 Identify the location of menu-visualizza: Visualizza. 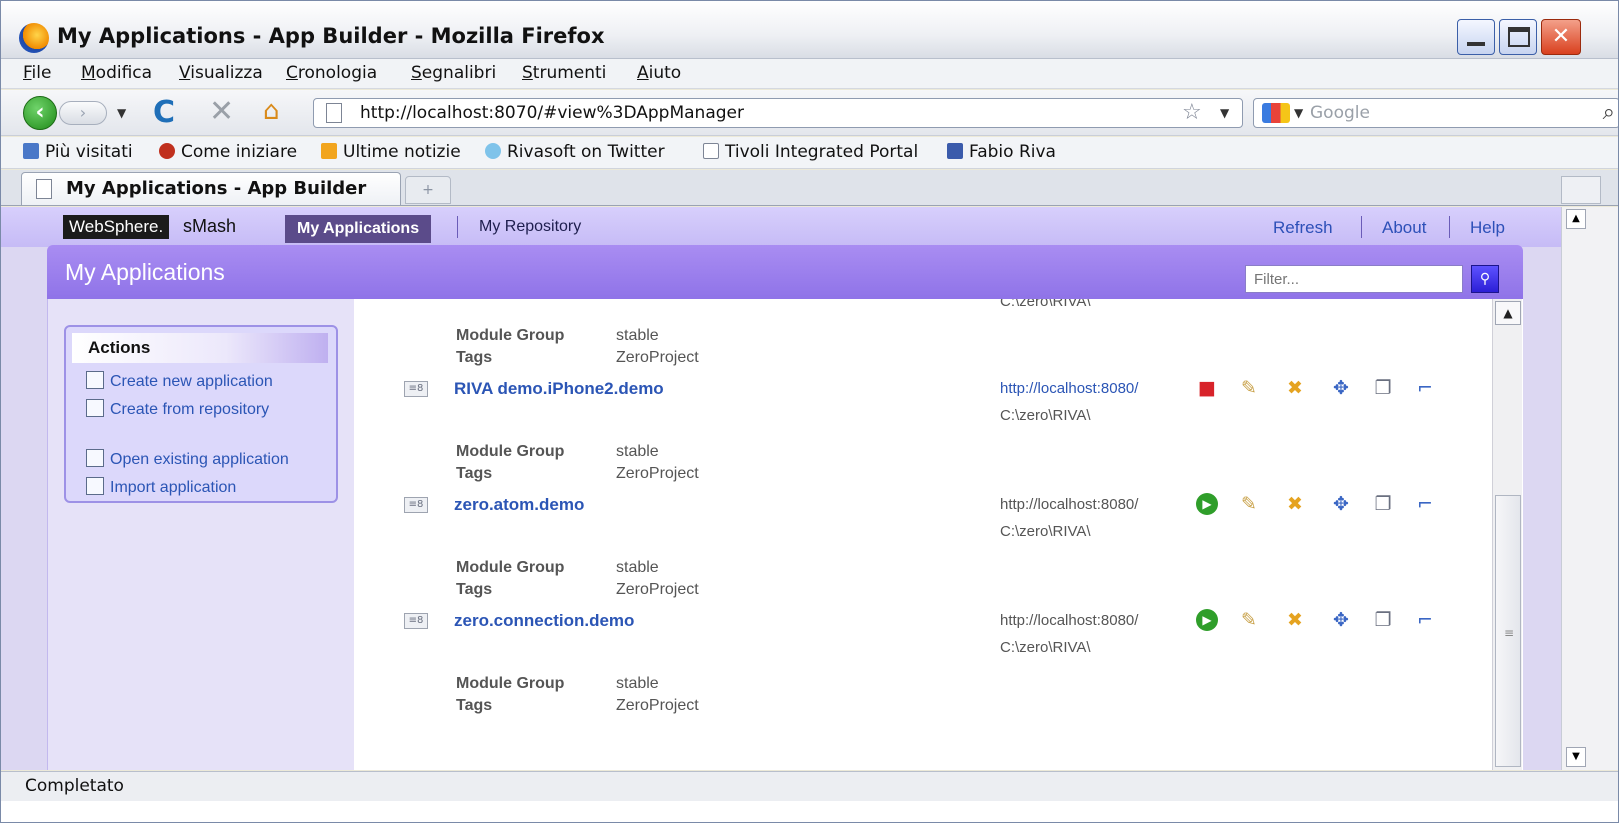
(221, 73).